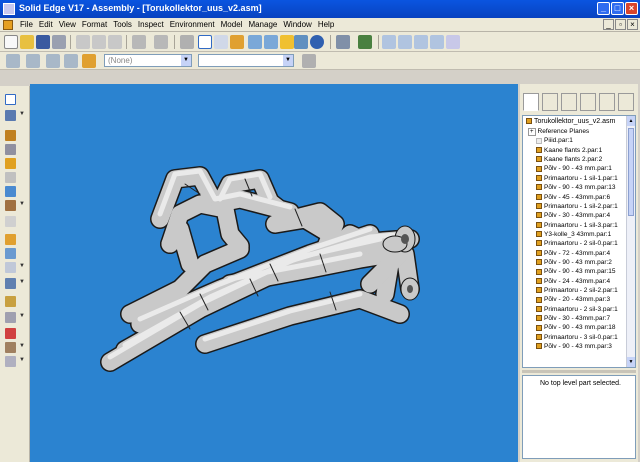 This screenshot has height=462, width=640. What do you see at coordinates (10, 333) in the screenshot?
I see `measure-icon` at bounding box center [10, 333].